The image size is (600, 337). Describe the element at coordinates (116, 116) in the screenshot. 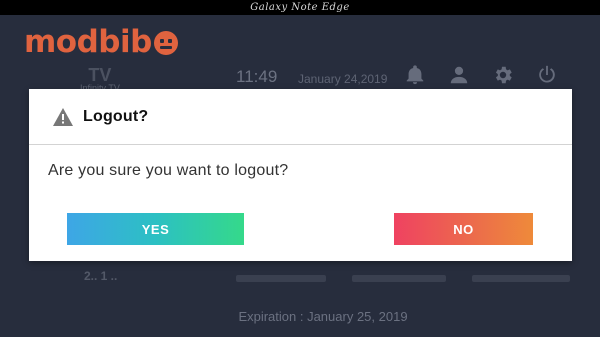

I see `dialog-title: Logout?` at that location.